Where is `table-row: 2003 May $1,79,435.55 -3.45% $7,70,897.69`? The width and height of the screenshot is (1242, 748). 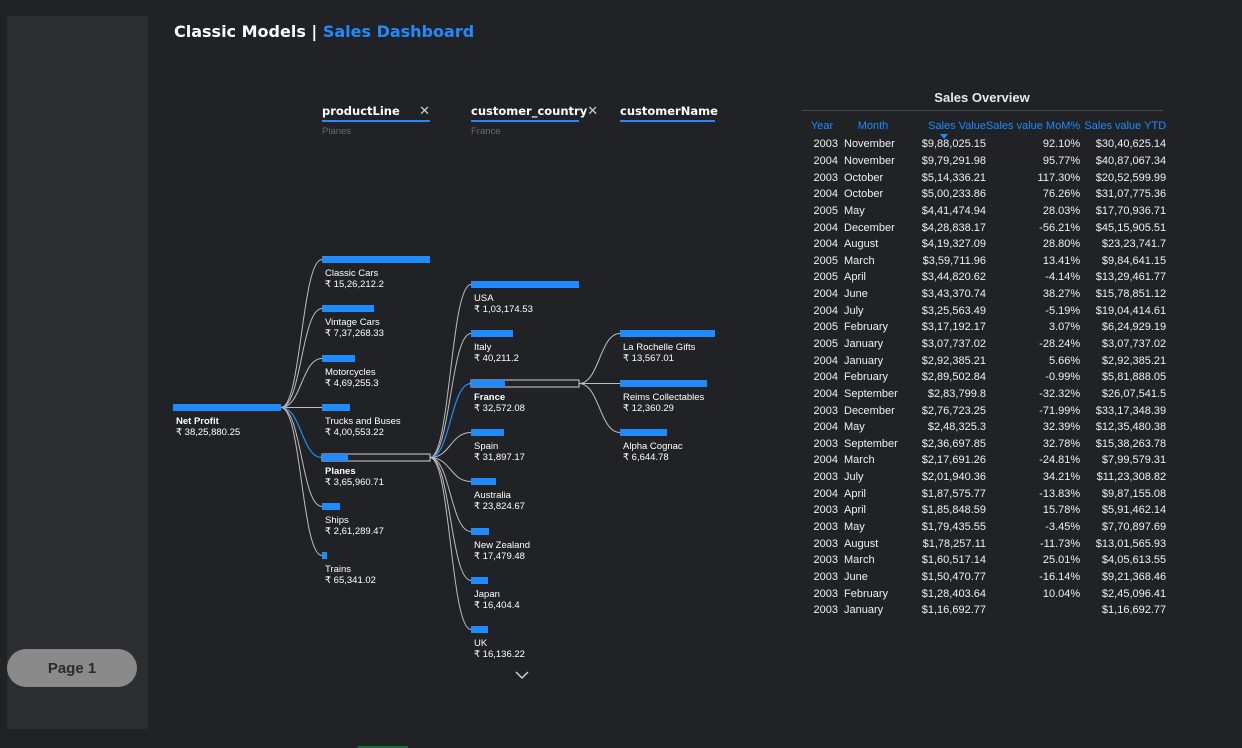
table-row: 2003 May $1,79,435.55 -3.45% $7,70,897.69 is located at coordinates (986, 527).